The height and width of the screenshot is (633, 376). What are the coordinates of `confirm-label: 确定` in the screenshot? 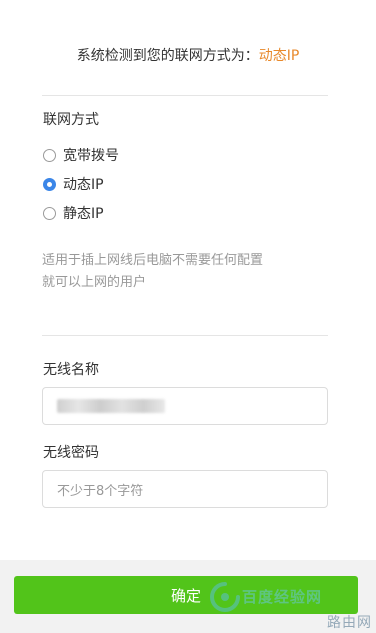 It's located at (185, 595).